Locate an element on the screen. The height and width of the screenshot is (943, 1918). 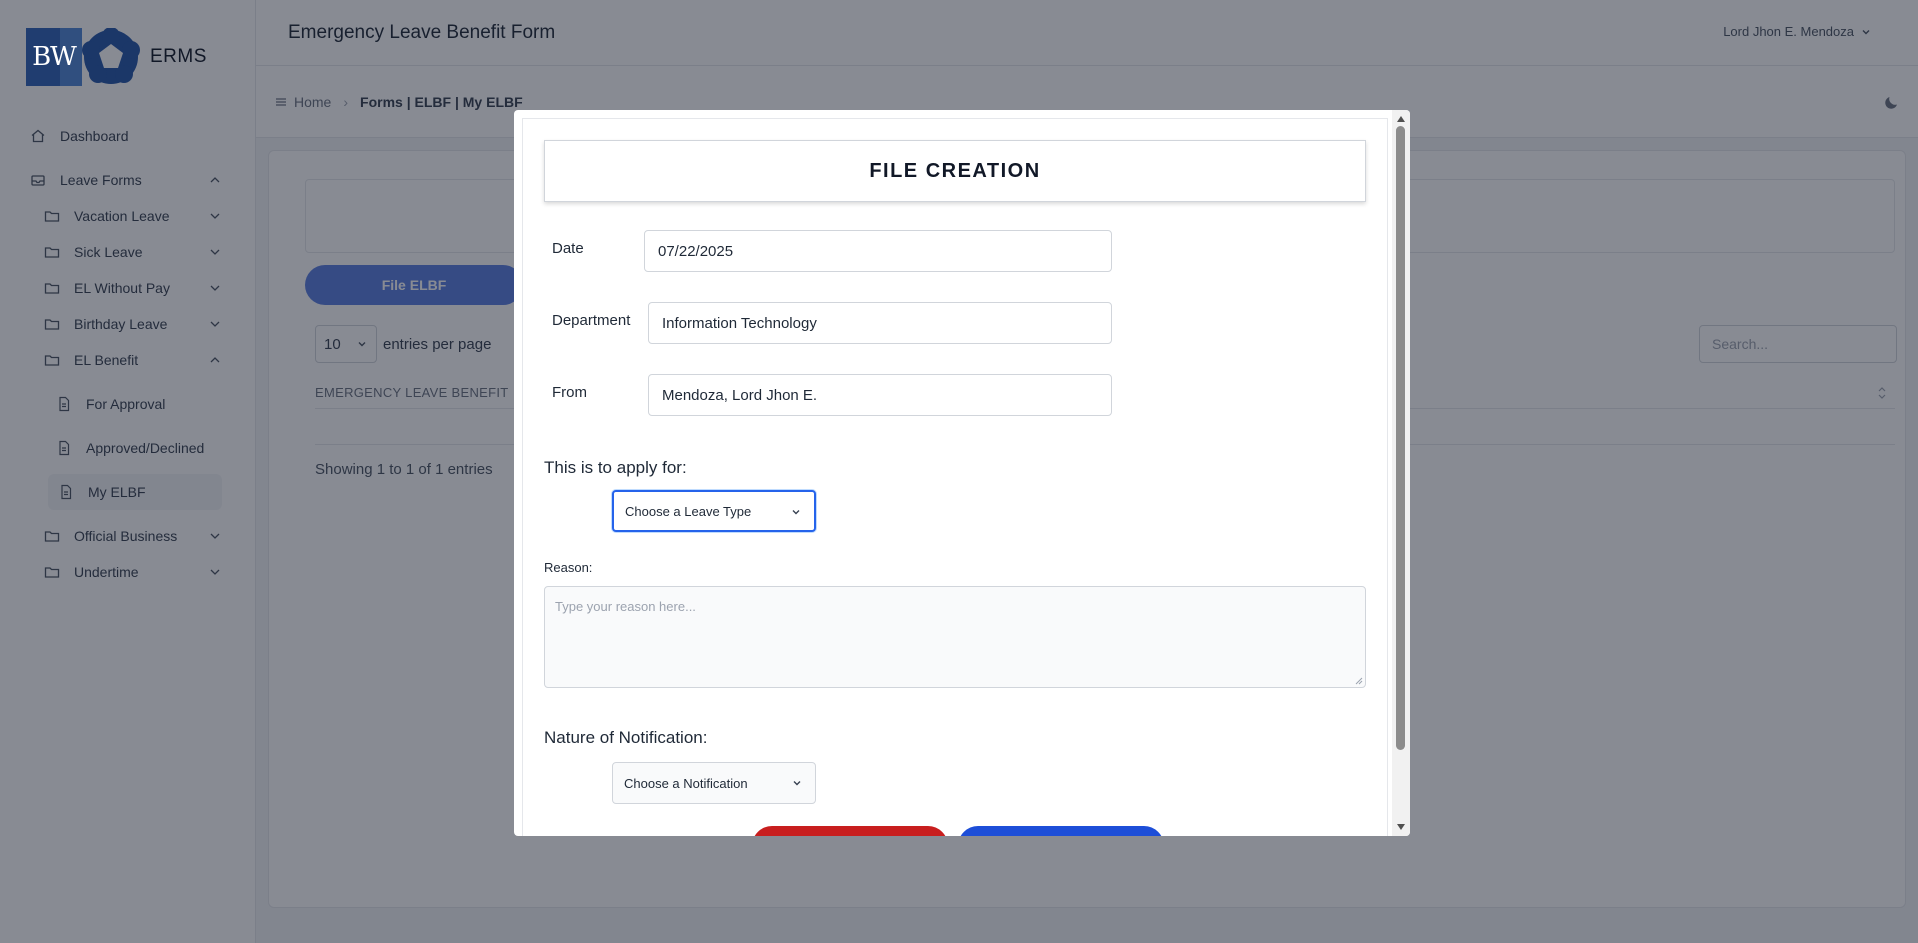
modal-scrollbar is located at coordinates (1401, 473).